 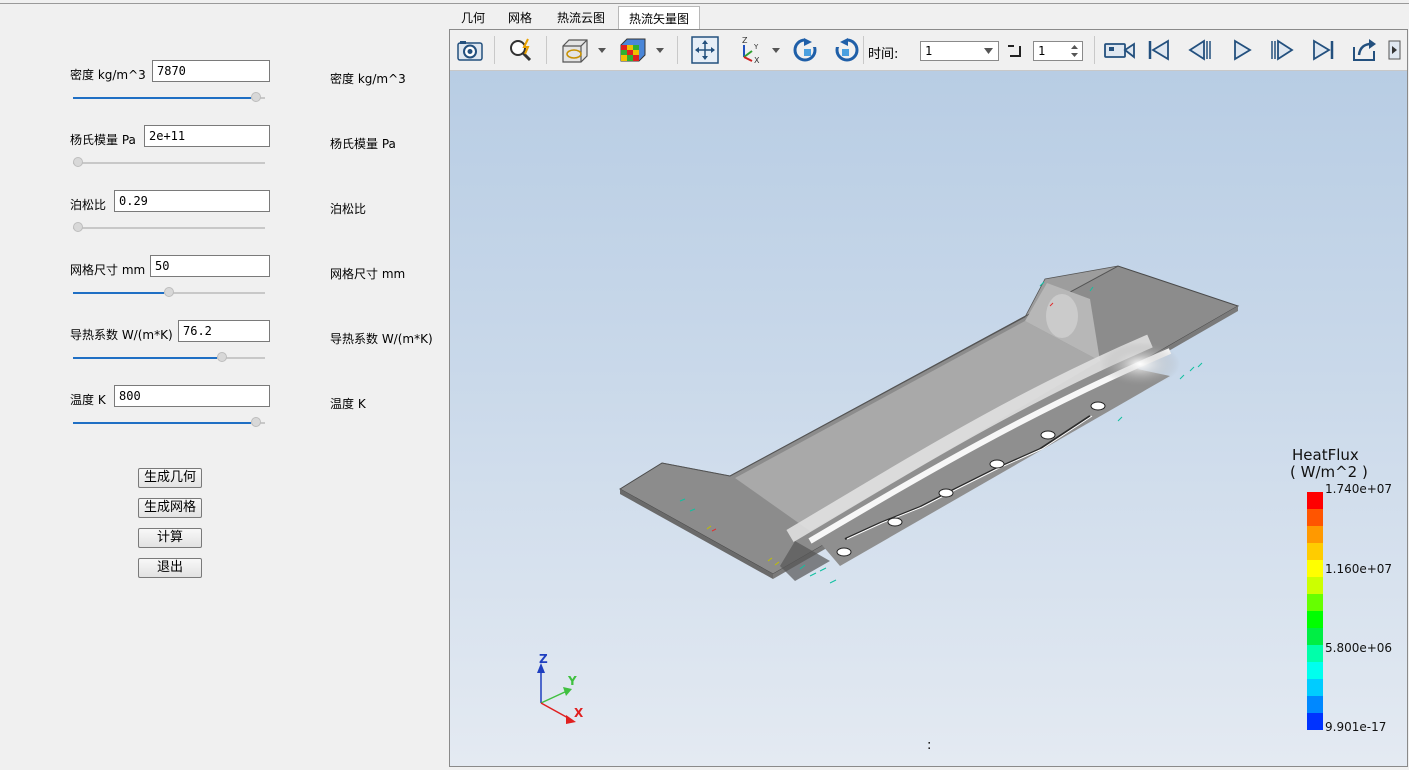 What do you see at coordinates (192, 201) in the screenshot?
I see `param-input: 0.29` at bounding box center [192, 201].